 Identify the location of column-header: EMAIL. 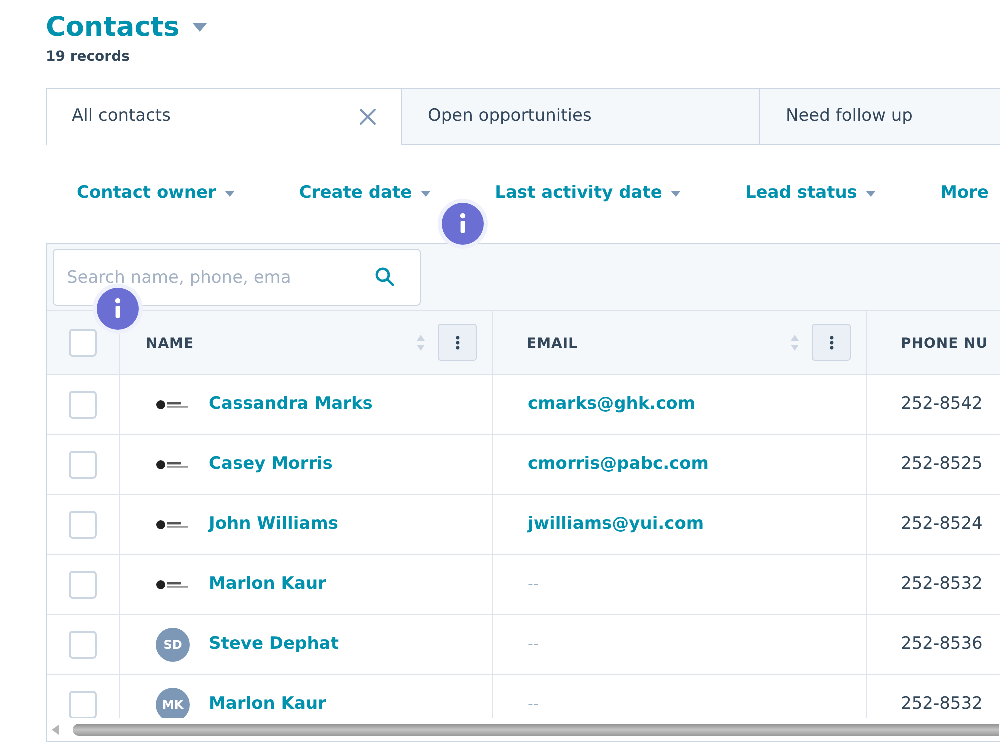
(552, 344).